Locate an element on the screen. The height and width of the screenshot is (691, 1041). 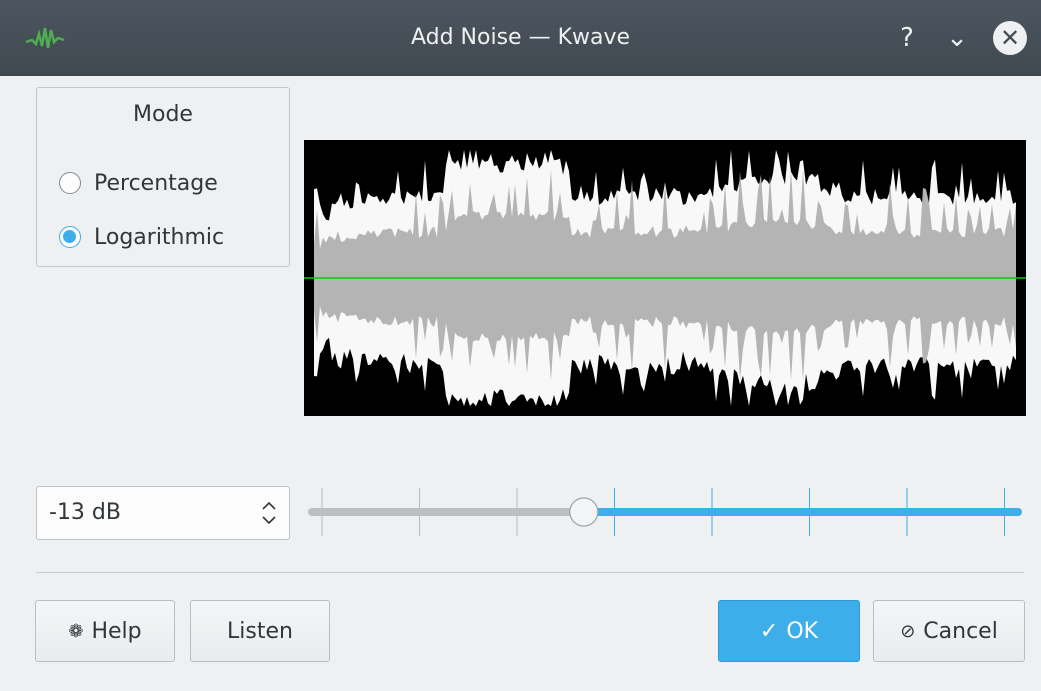
mode-group-title: Mode is located at coordinates (163, 114).